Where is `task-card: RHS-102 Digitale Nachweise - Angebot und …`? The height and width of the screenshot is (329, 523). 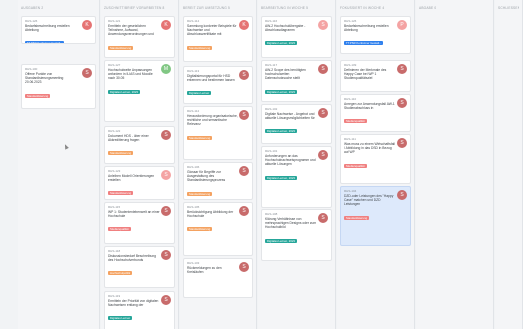
task-card: RHS-102 Digitale Nachweise - Angebot und … is located at coordinates (296, 124).